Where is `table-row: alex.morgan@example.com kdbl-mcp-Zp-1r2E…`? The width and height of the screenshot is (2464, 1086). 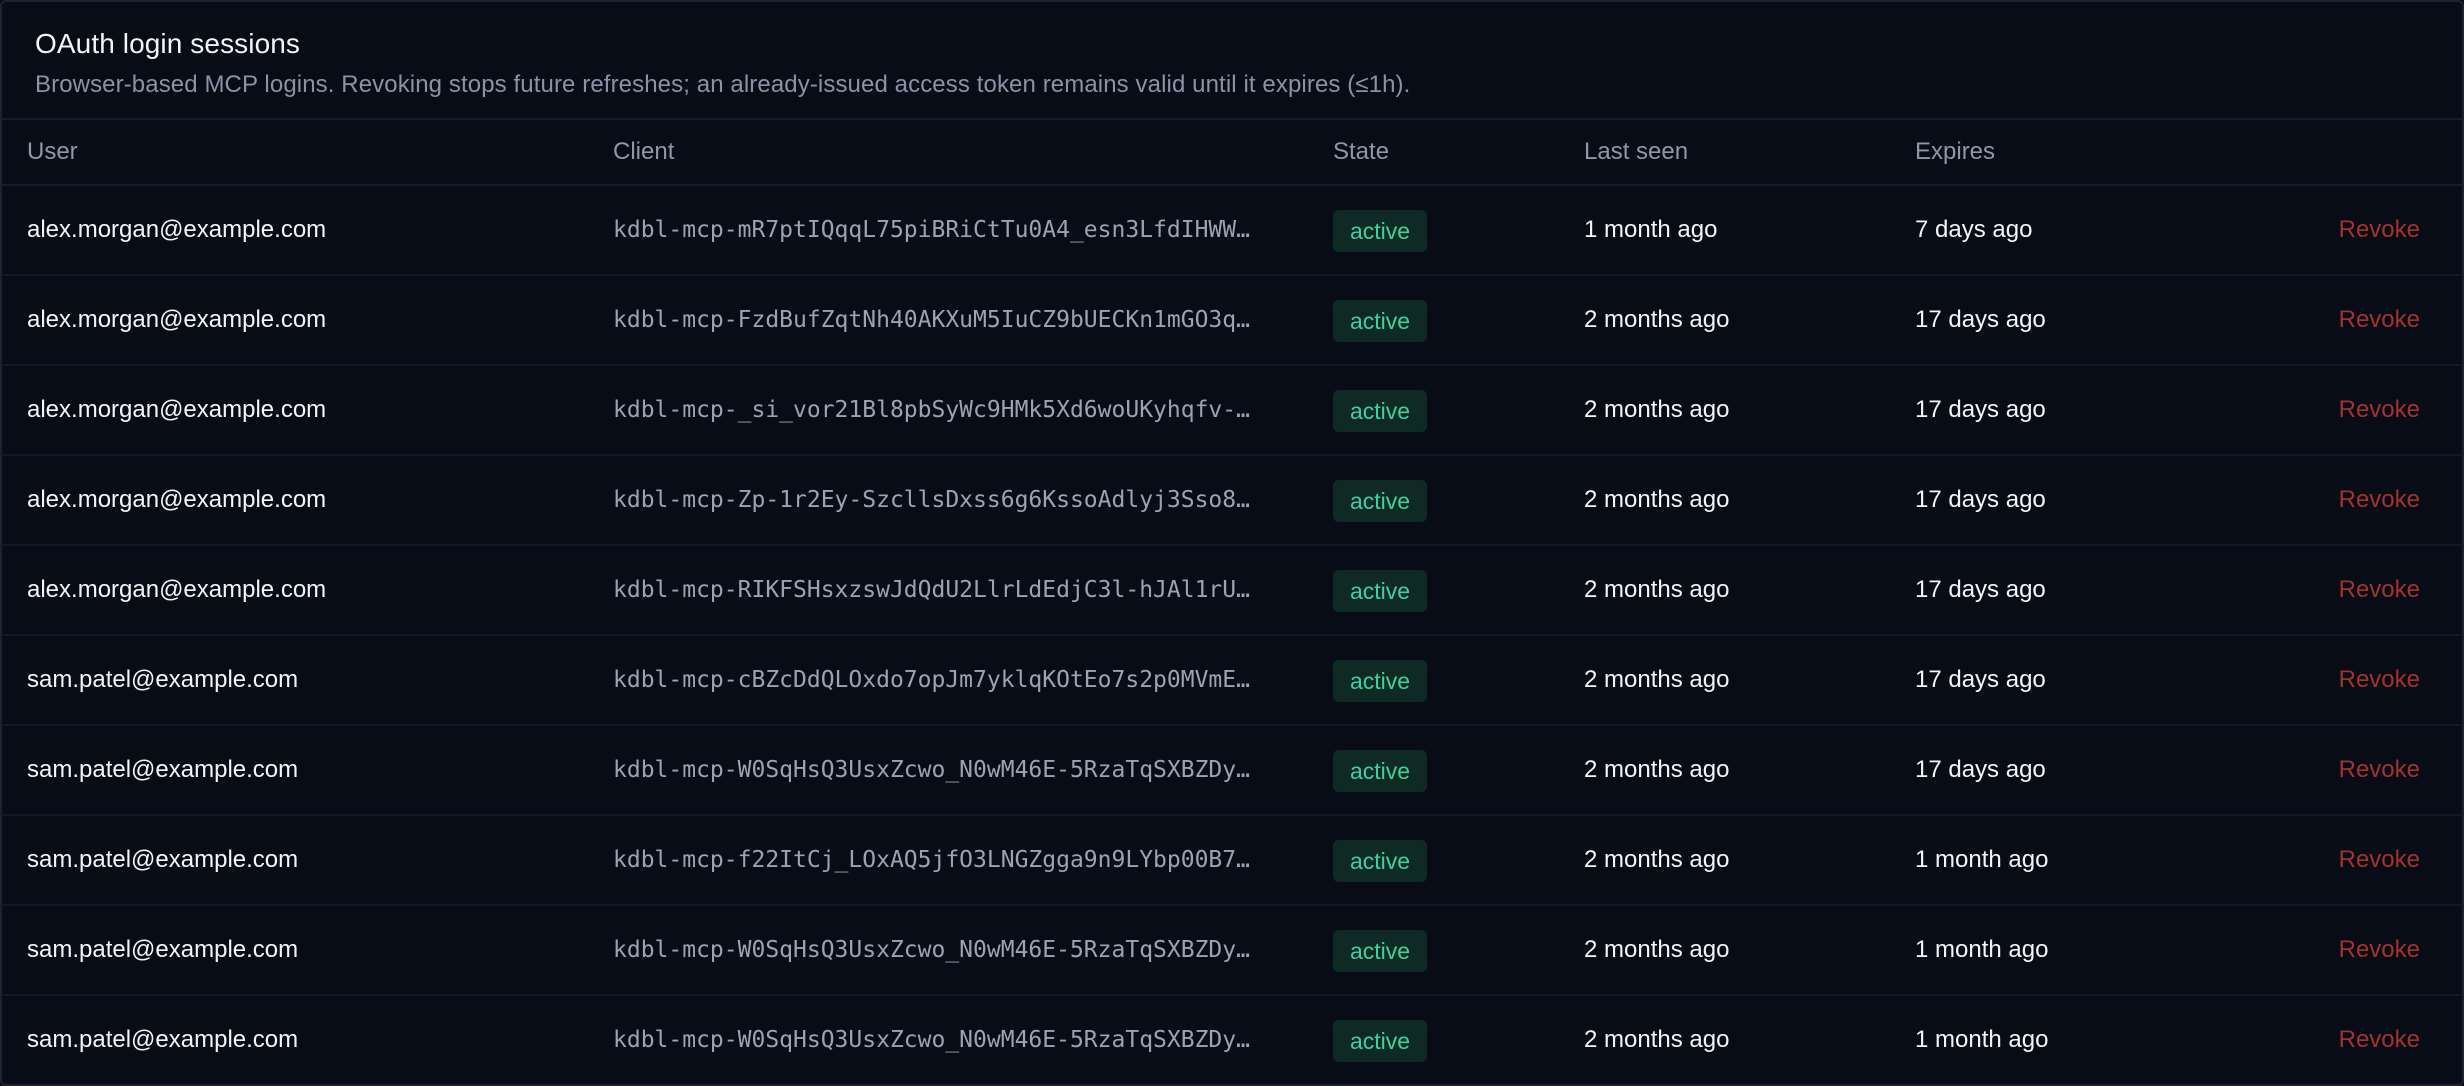 table-row: alex.morgan@example.com kdbl-mcp-Zp-1r2E… is located at coordinates (1232, 501).